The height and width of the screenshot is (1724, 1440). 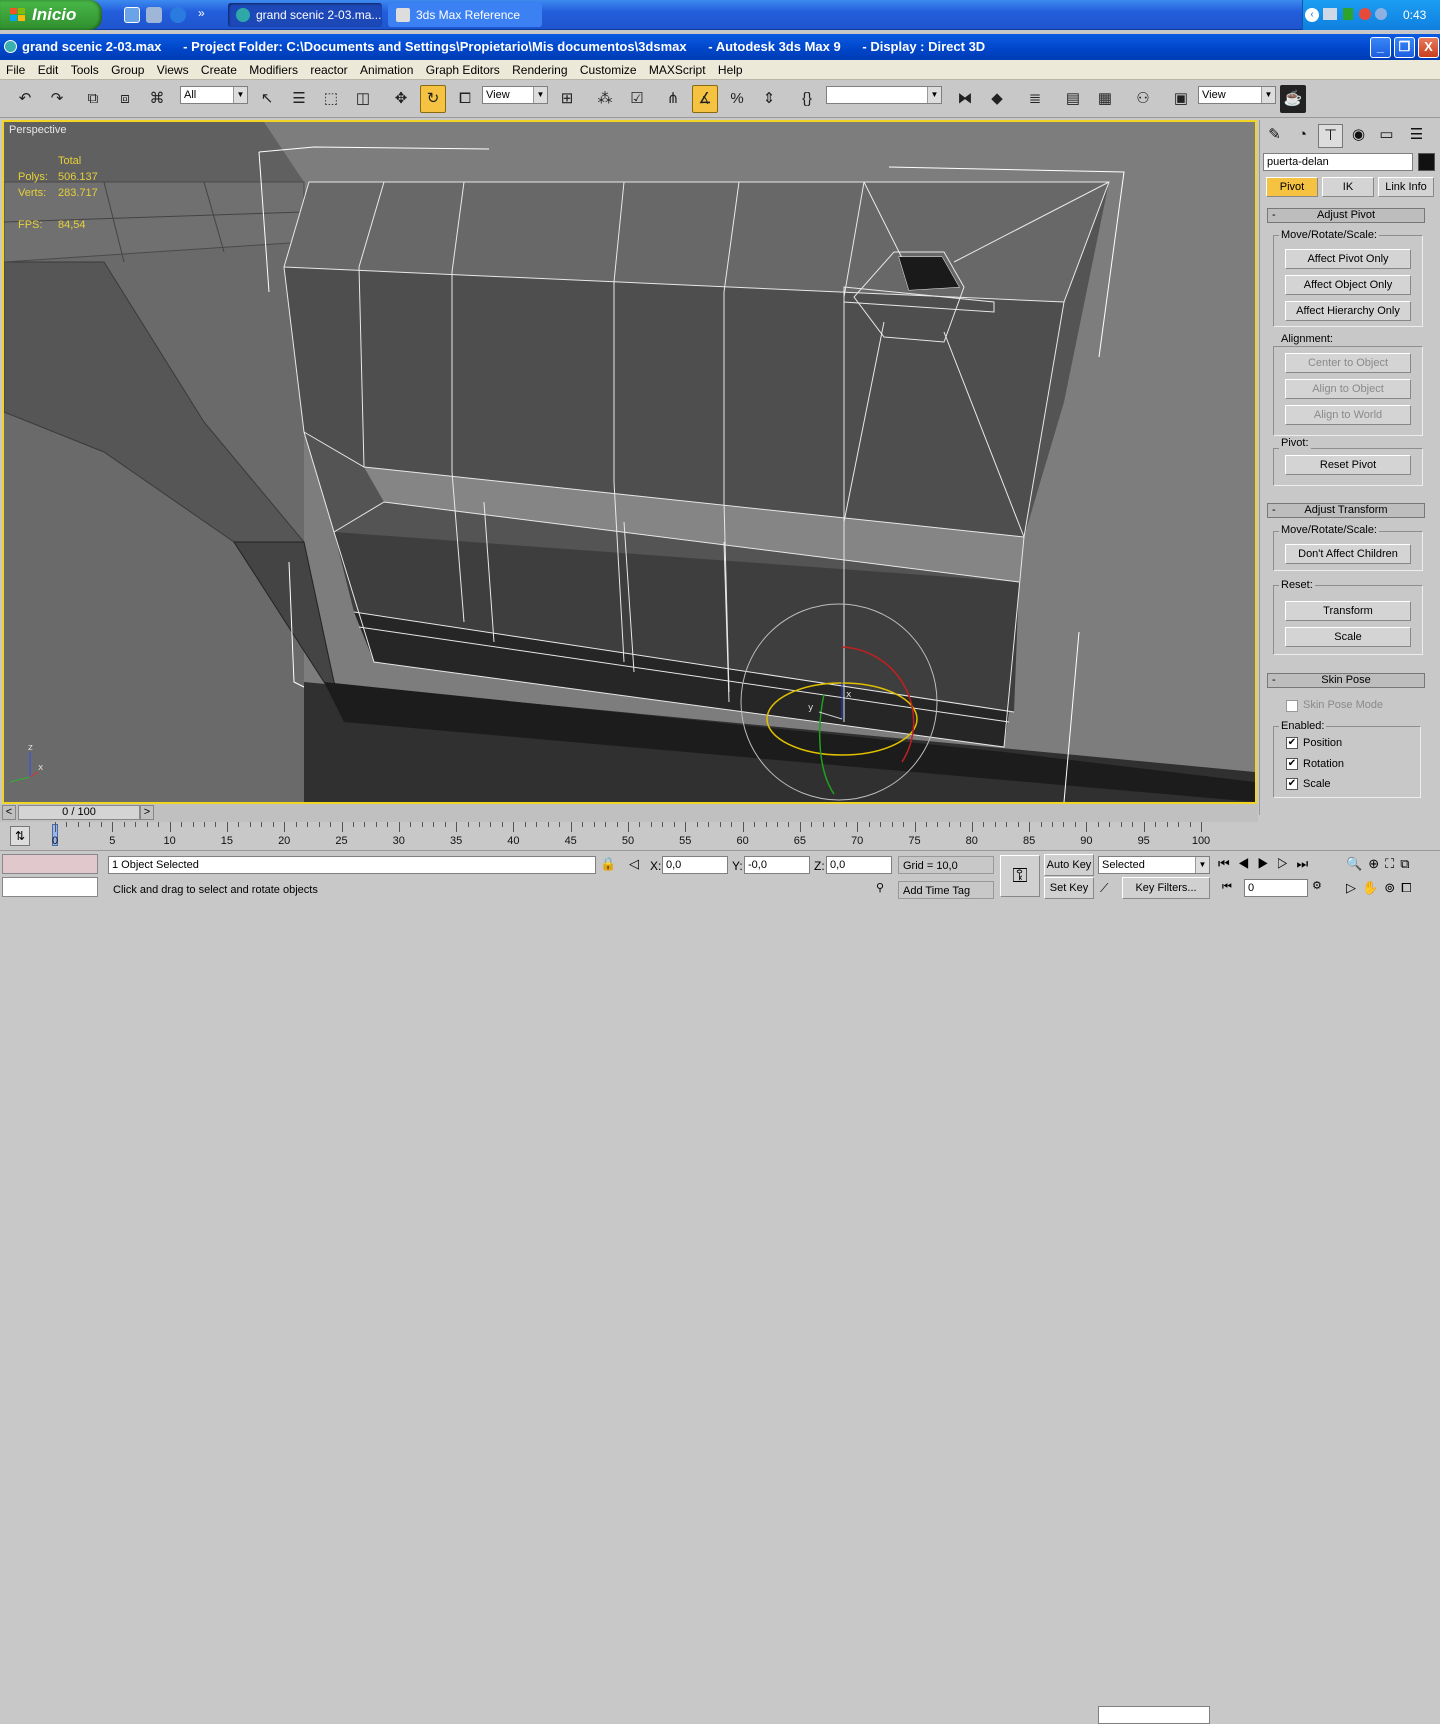 What do you see at coordinates (1348, 465) in the screenshot?
I see `reset-pivot-button: Reset Pivot` at bounding box center [1348, 465].